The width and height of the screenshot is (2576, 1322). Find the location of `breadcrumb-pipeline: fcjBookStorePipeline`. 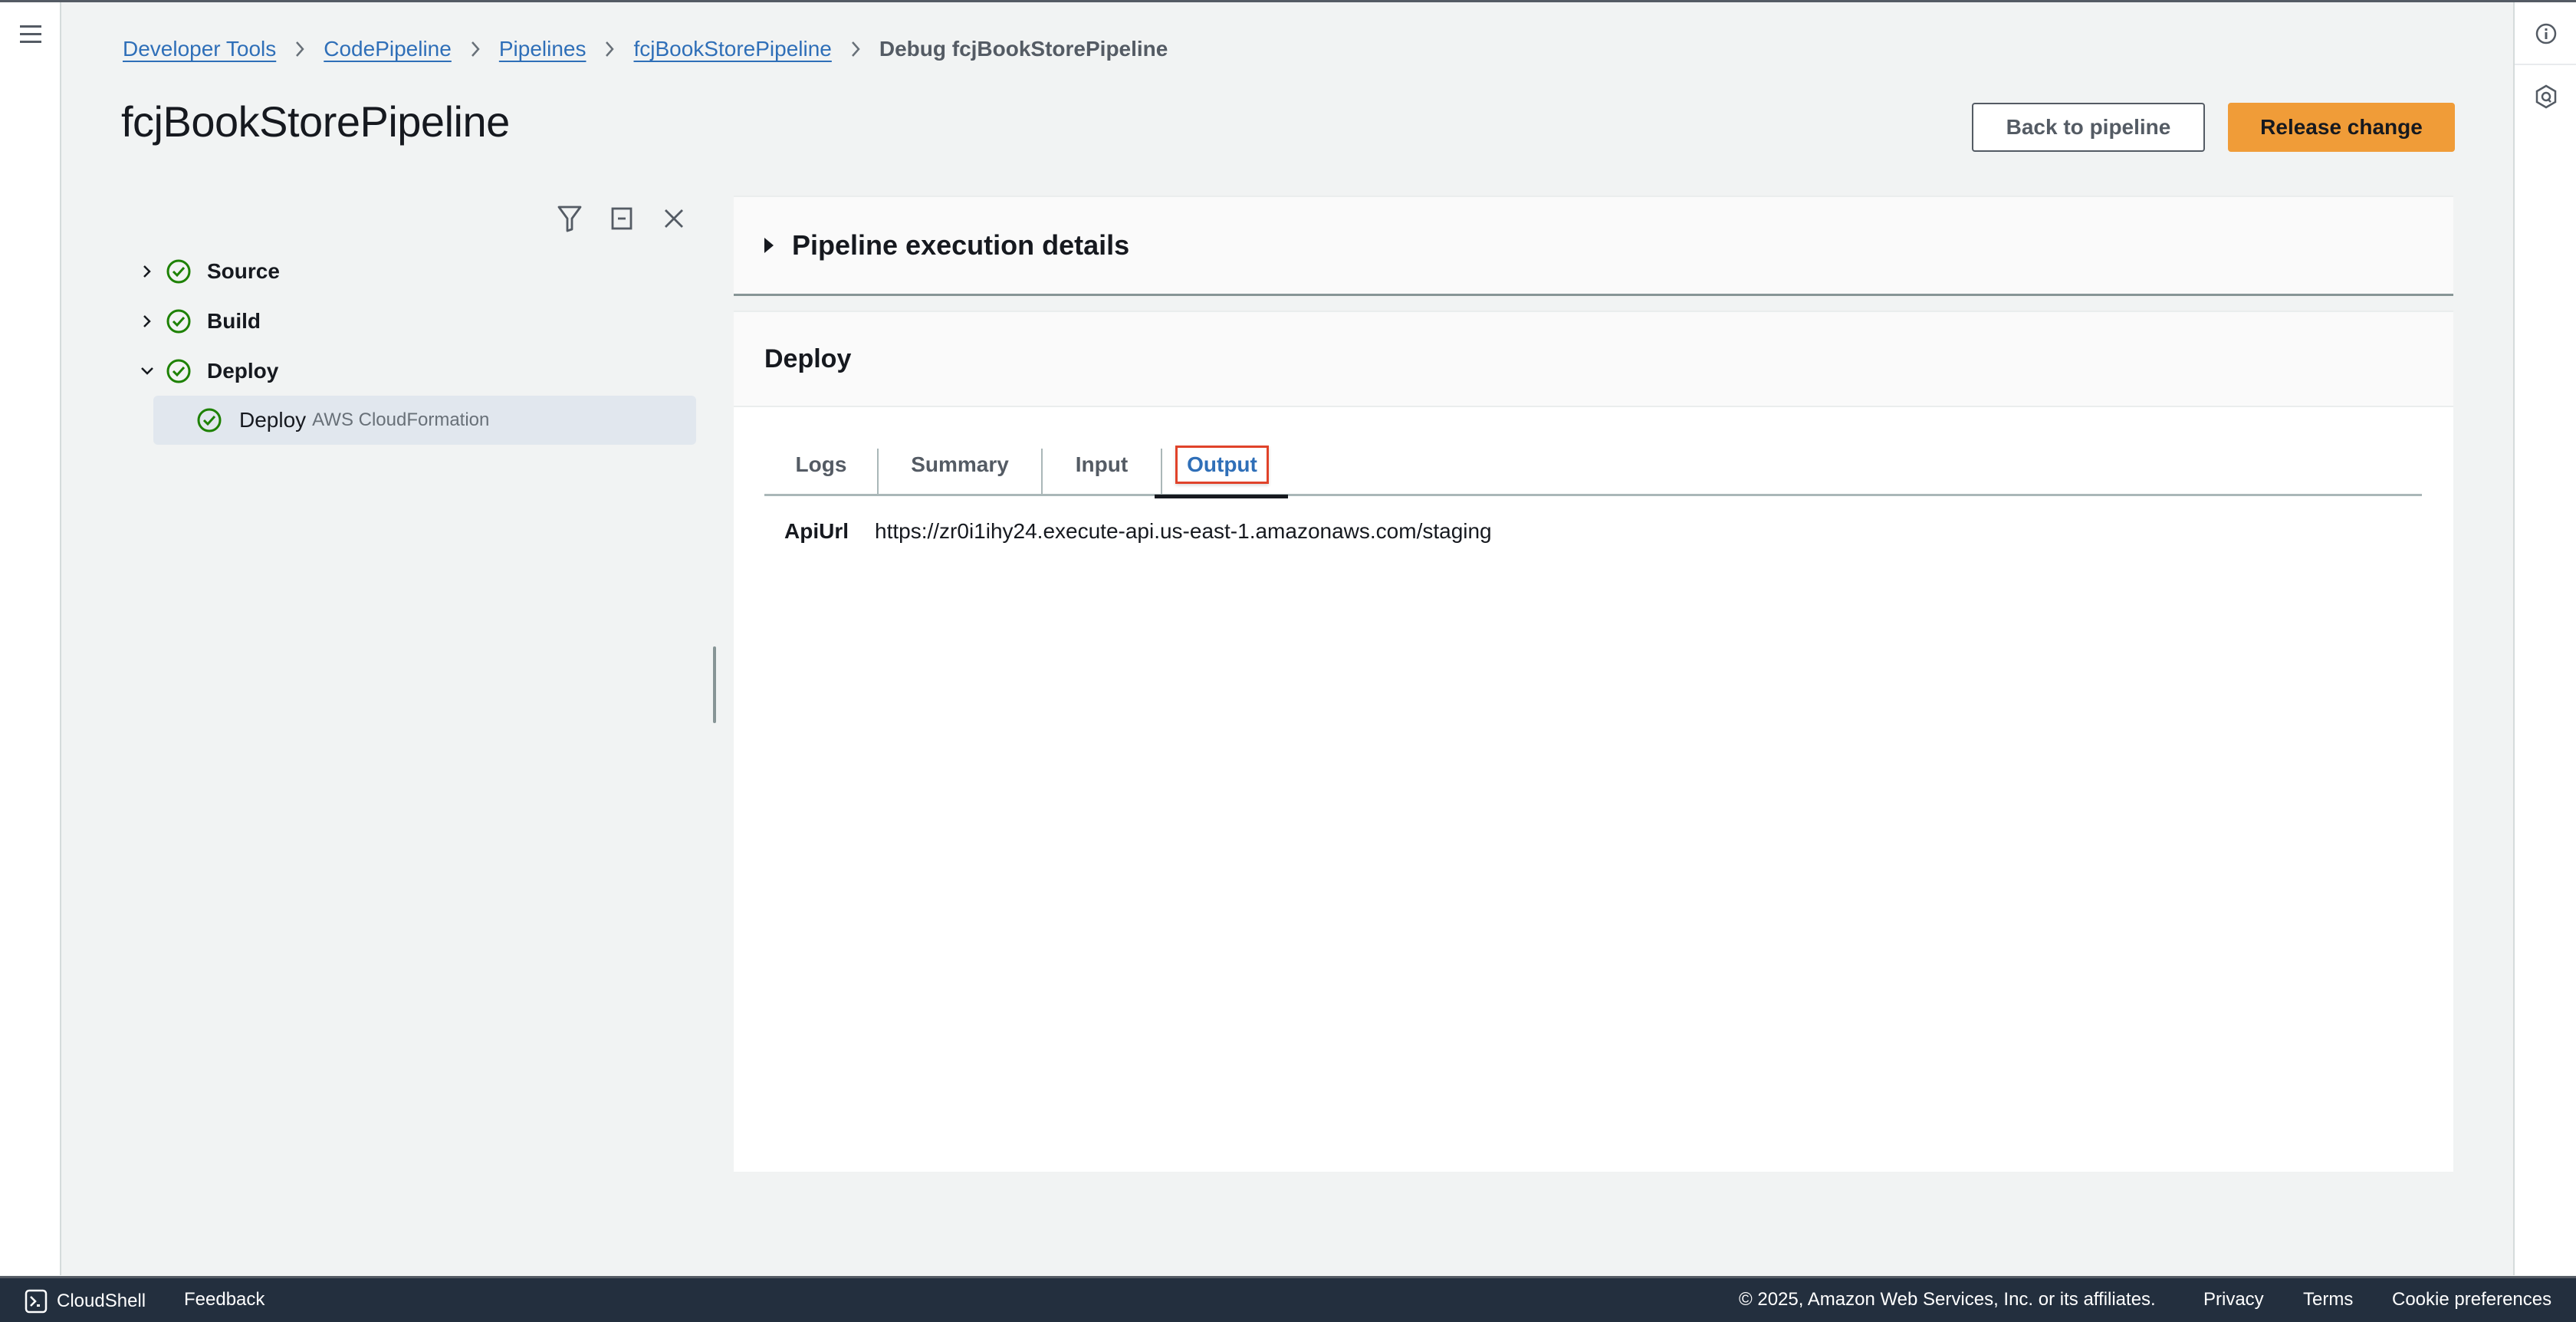

breadcrumb-pipeline: fcjBookStorePipeline is located at coordinates (732, 49).